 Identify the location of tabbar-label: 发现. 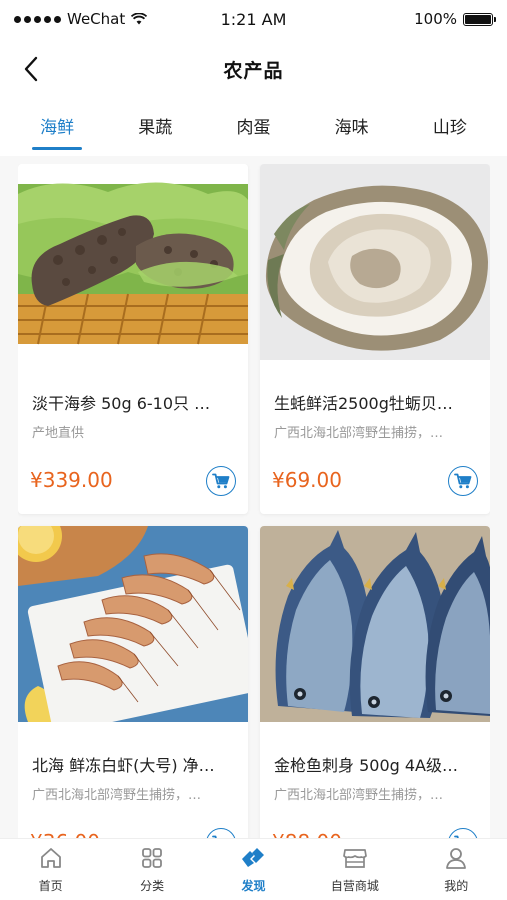
(253, 886).